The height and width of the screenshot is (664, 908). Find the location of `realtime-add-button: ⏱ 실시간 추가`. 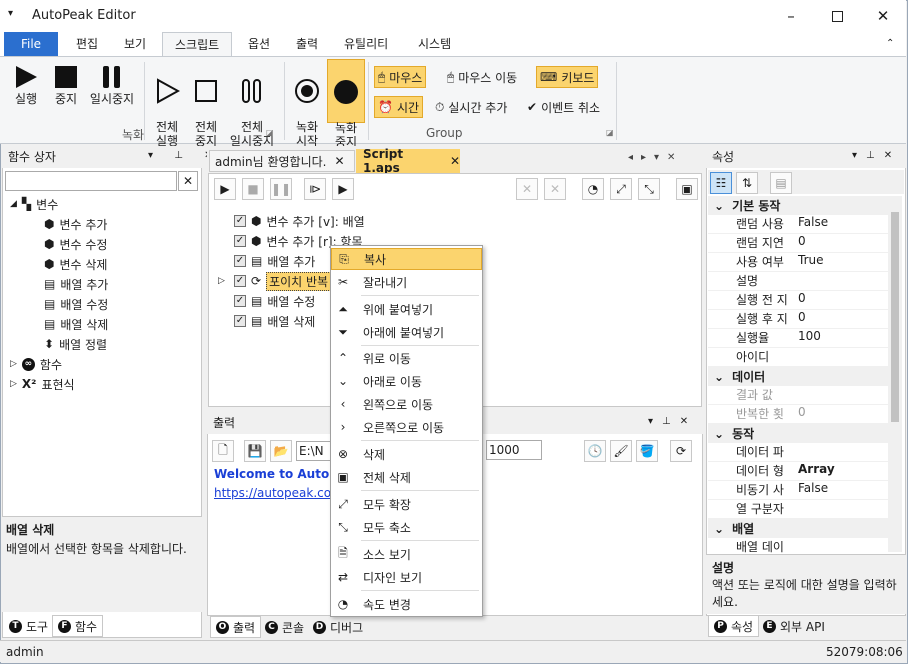

realtime-add-button: ⏱ 실시간 추가 is located at coordinates (471, 107).